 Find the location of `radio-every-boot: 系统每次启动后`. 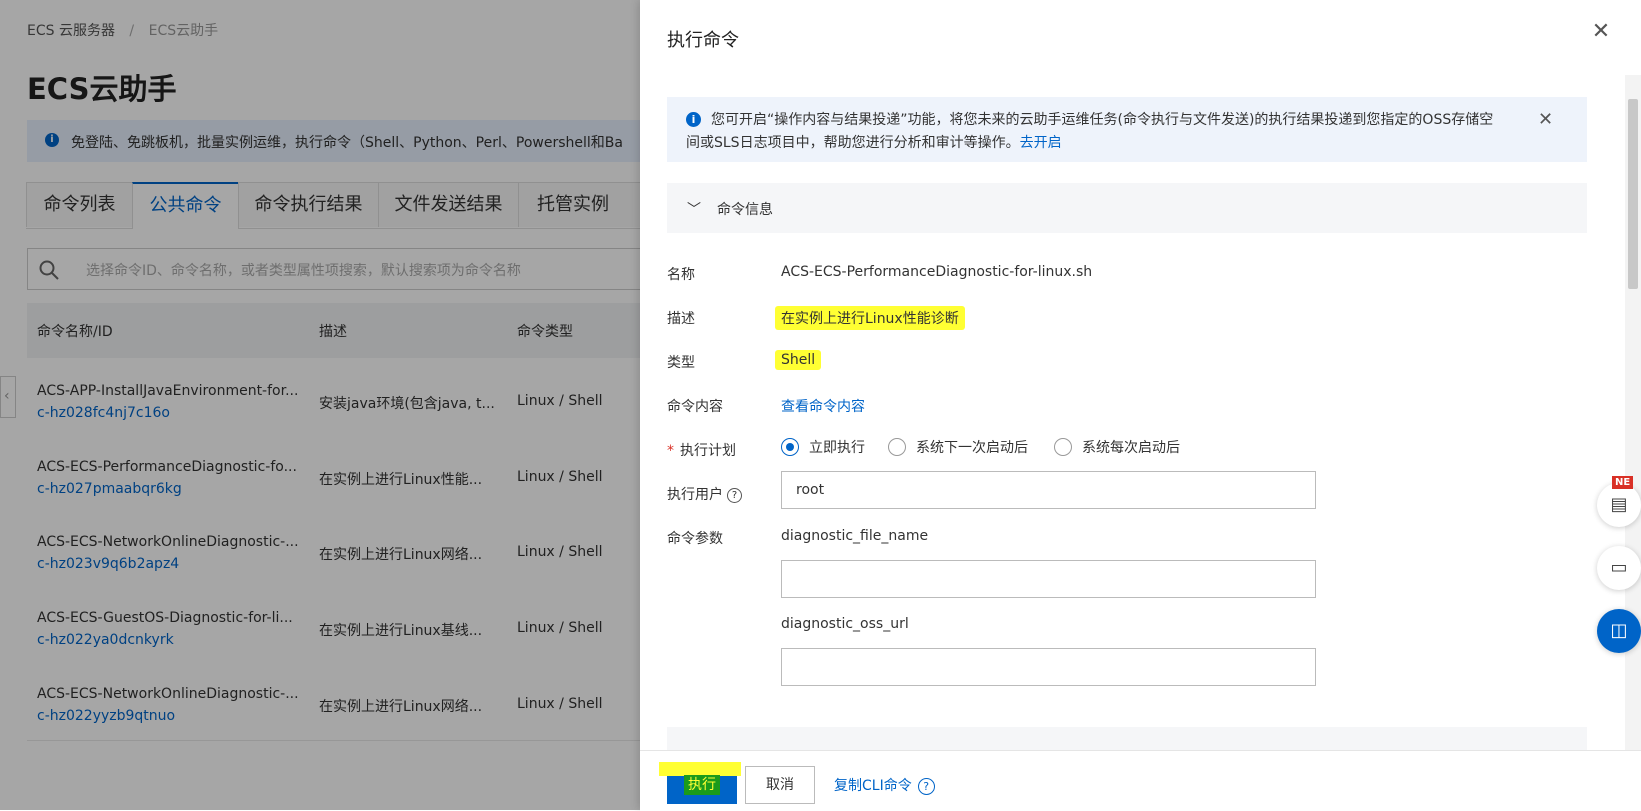

radio-every-boot: 系统每次启动后 is located at coordinates (1117, 447).